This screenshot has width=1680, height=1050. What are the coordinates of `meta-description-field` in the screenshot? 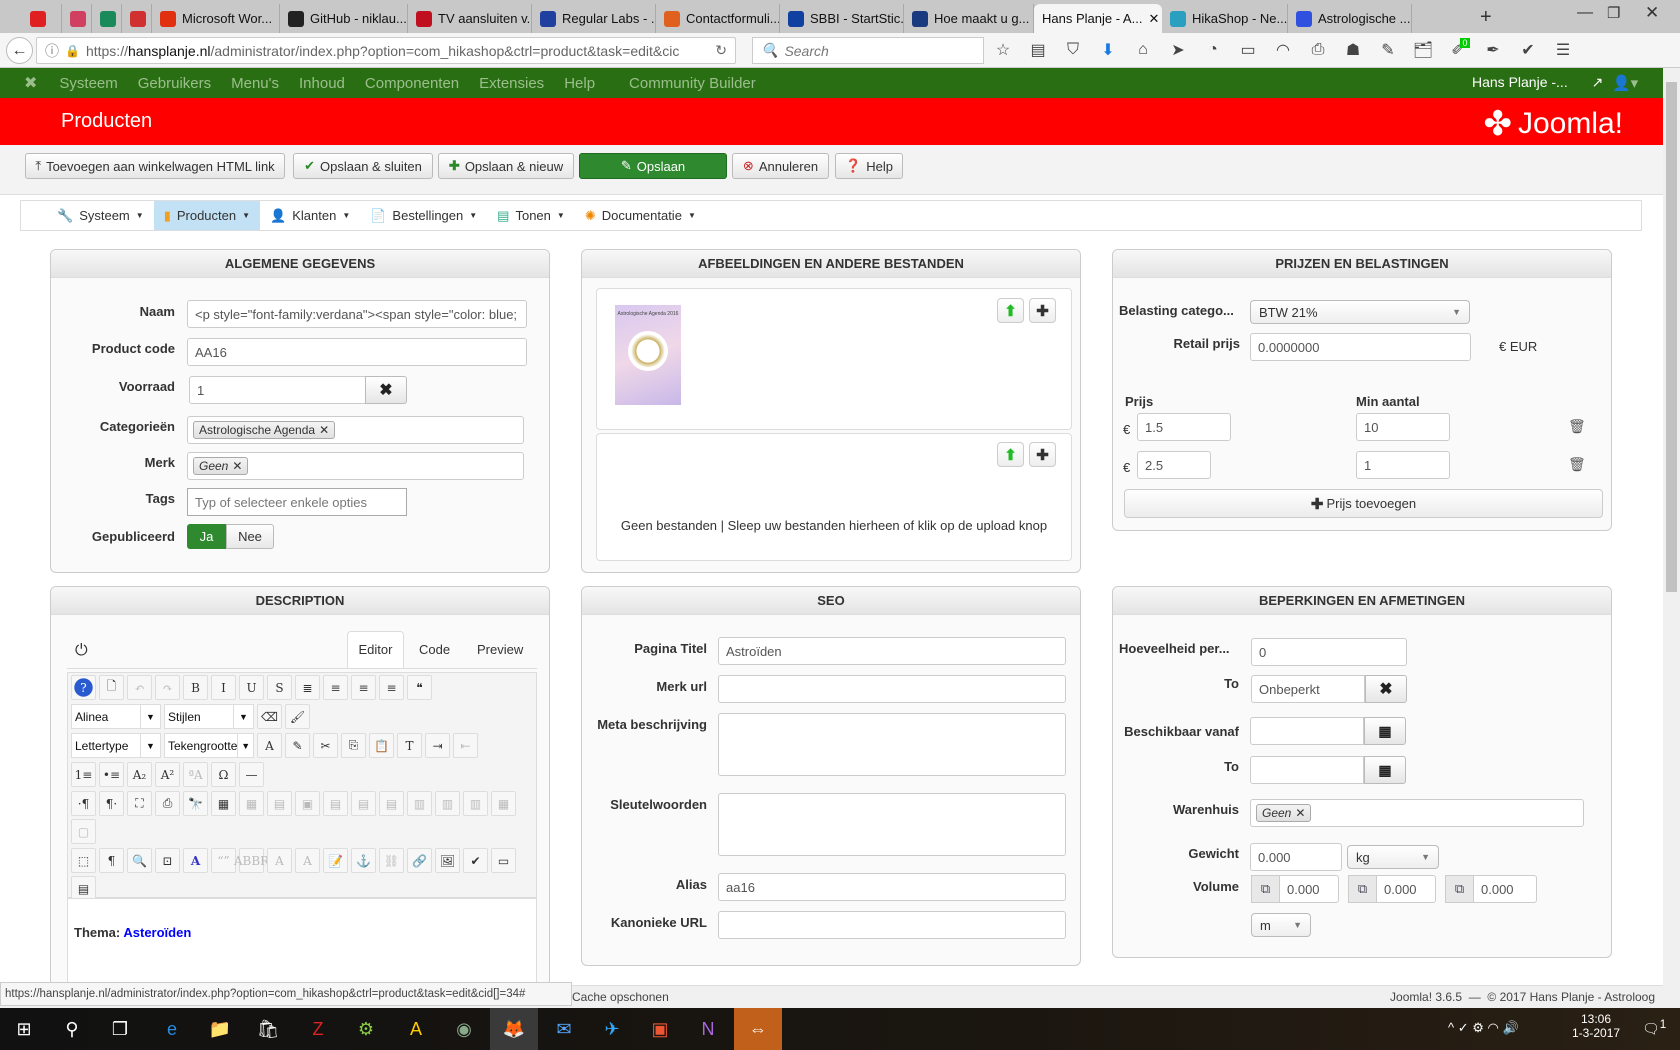 It's located at (892, 744).